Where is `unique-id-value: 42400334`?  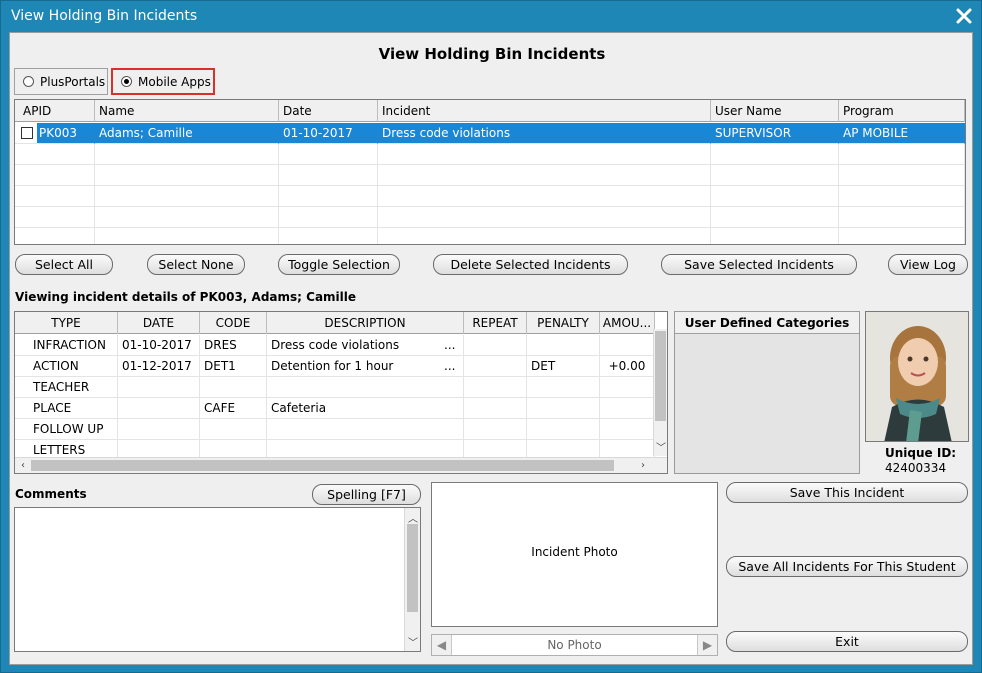
unique-id-value: 42400334 is located at coordinates (916, 468).